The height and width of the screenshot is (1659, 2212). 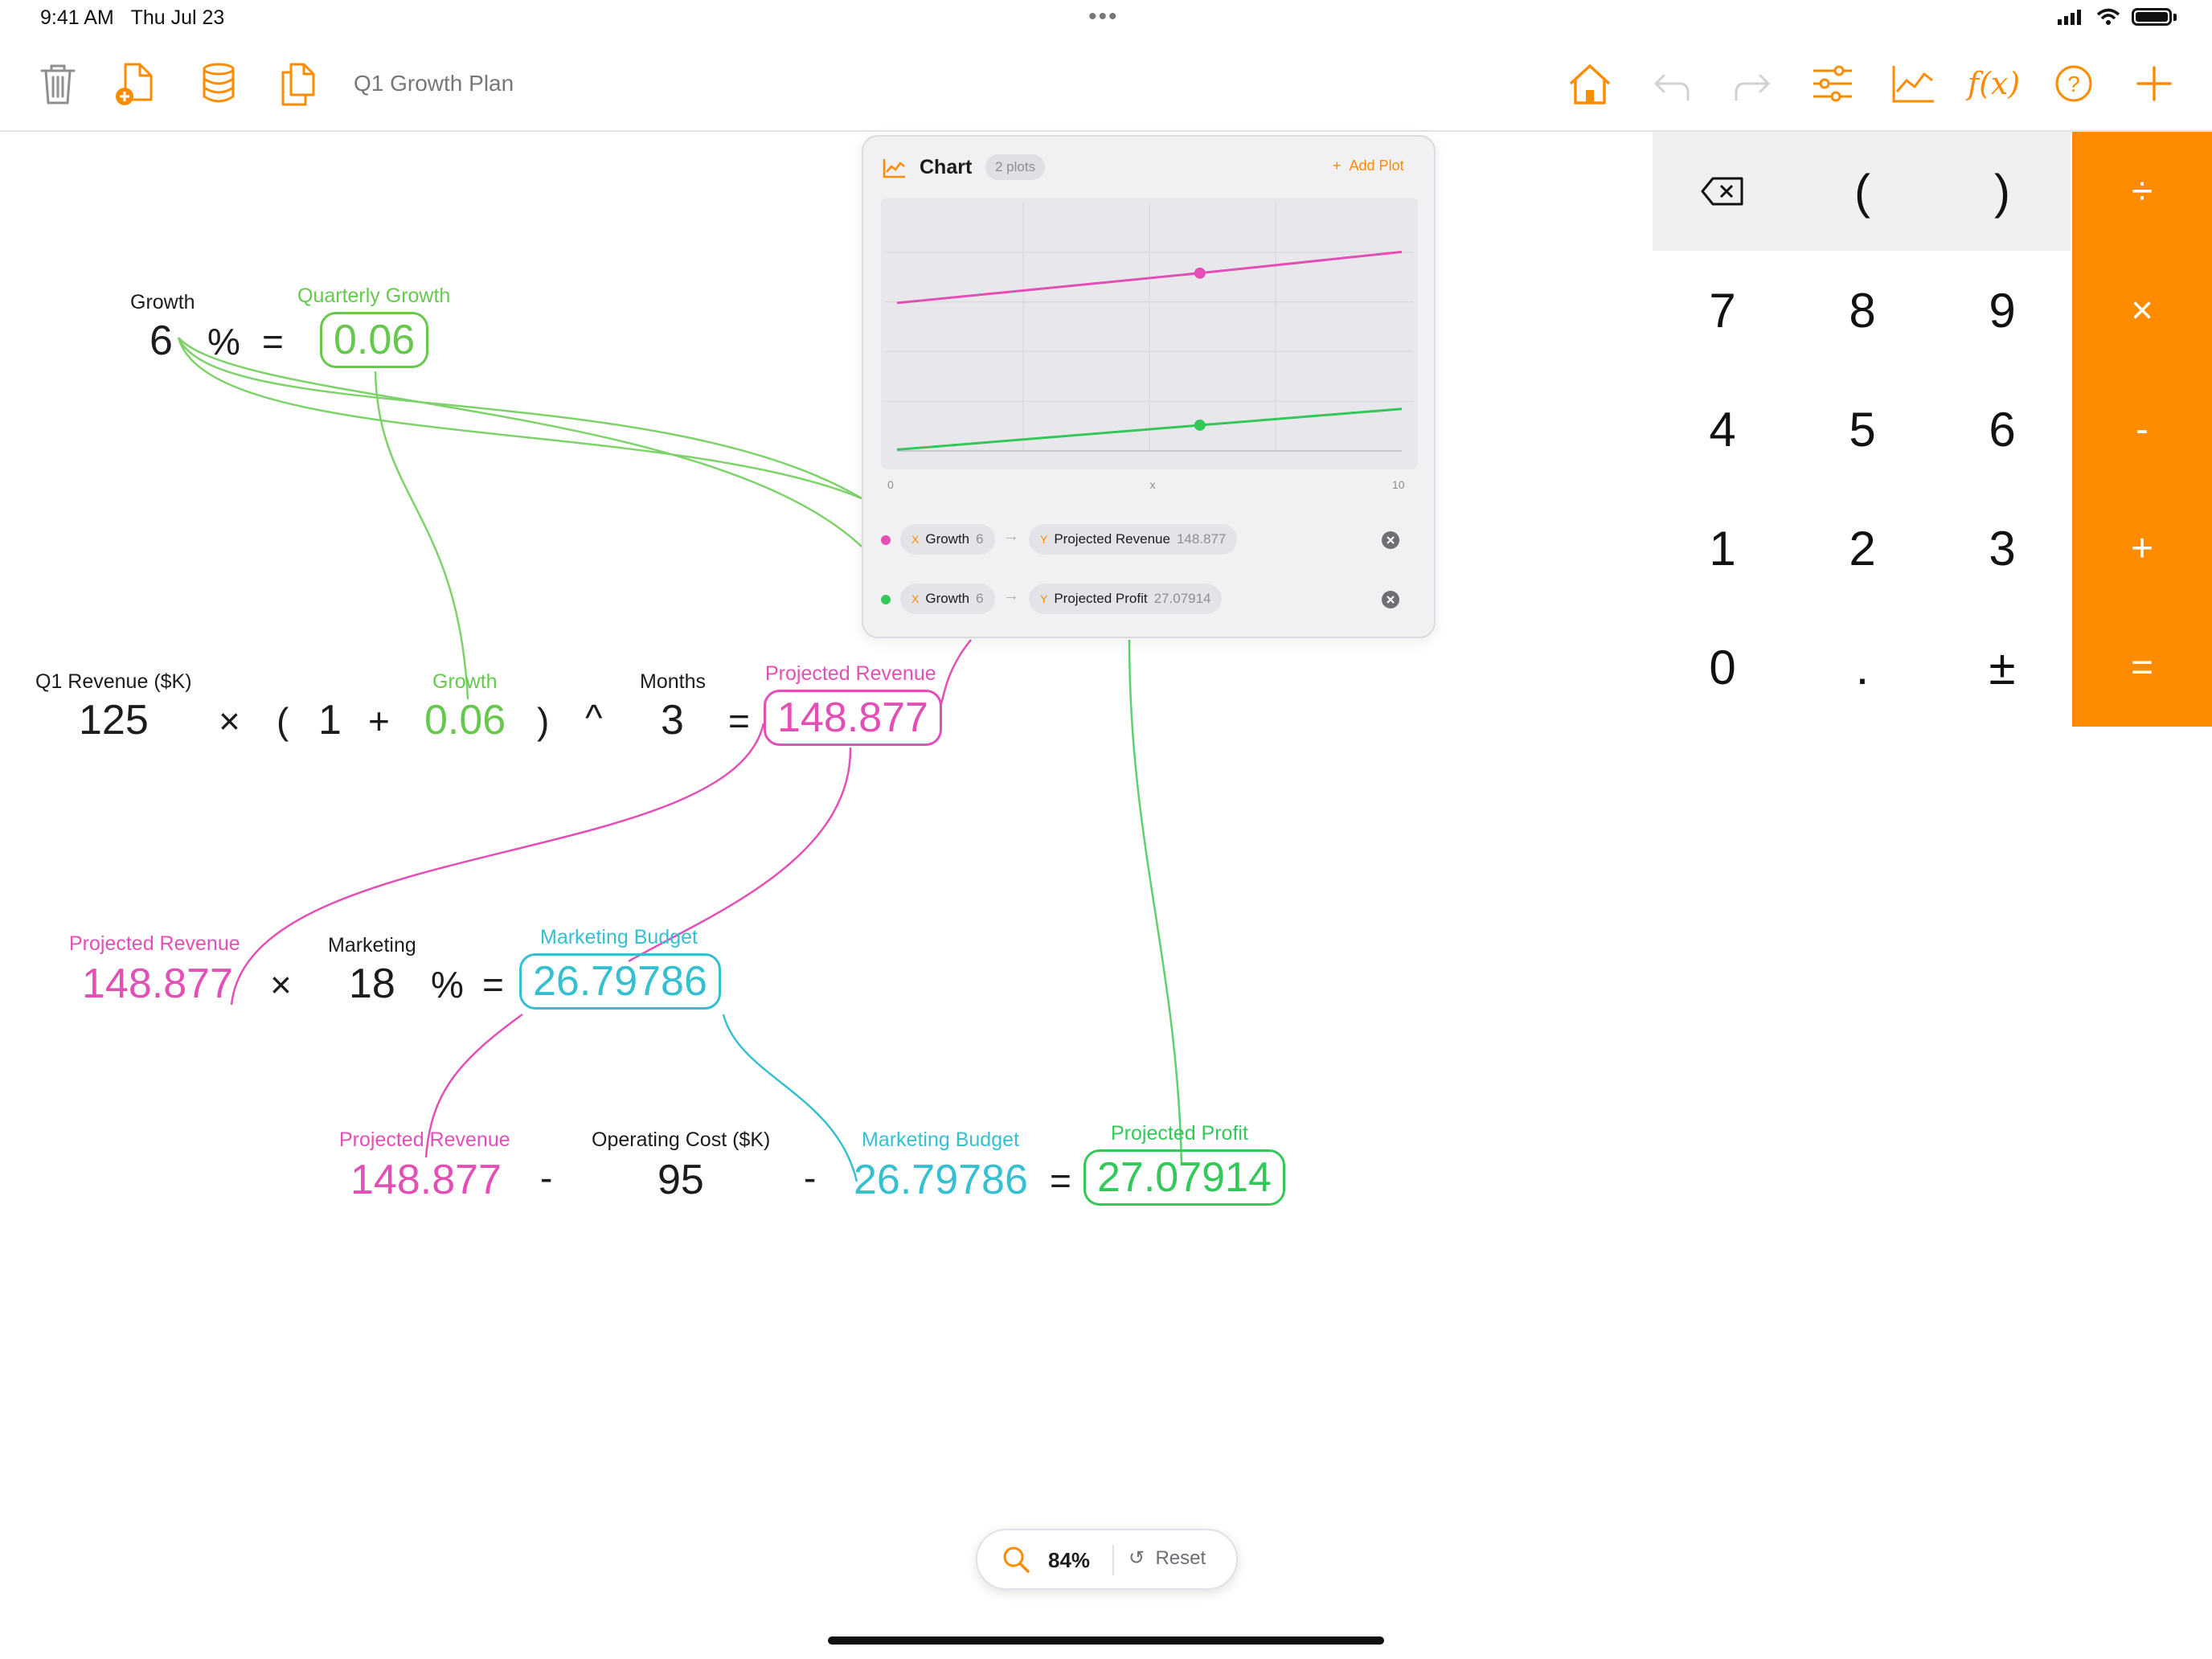 I want to click on backspace-key, so click(x=1722, y=191).